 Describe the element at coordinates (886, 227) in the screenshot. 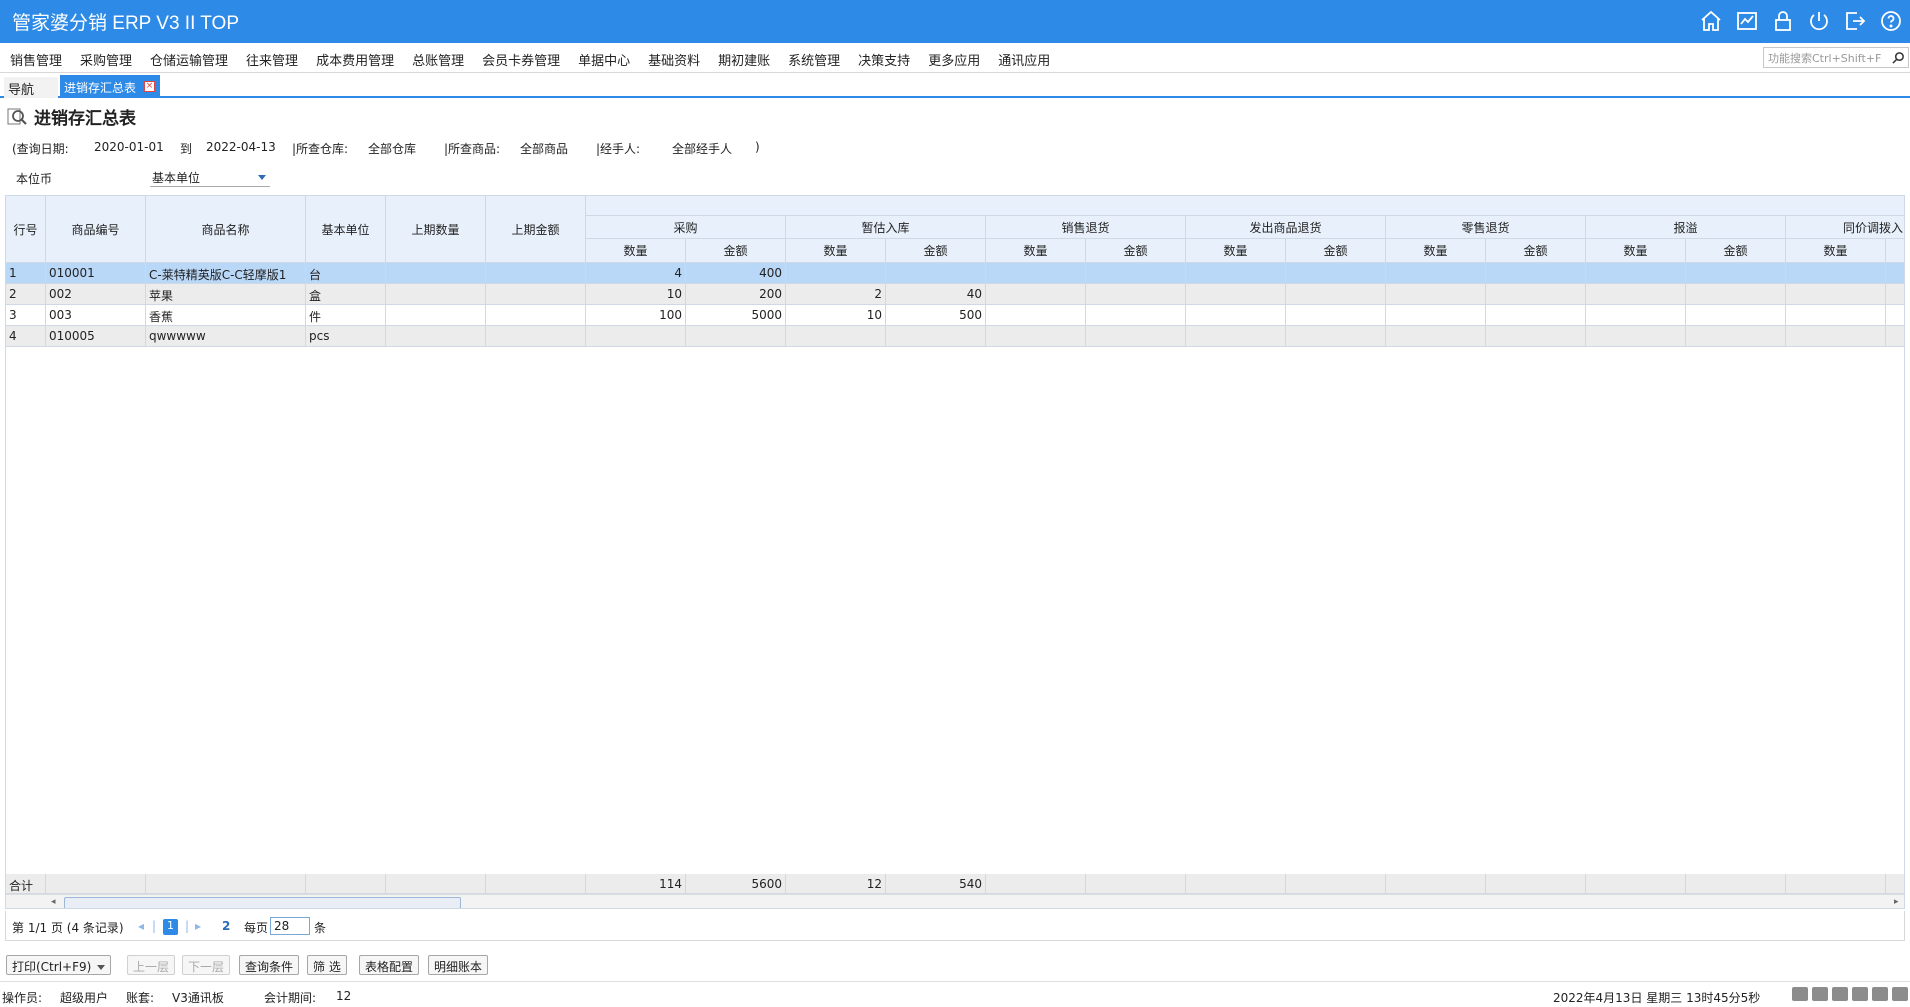

I see `header-group-estimate: 暂估入库` at that location.